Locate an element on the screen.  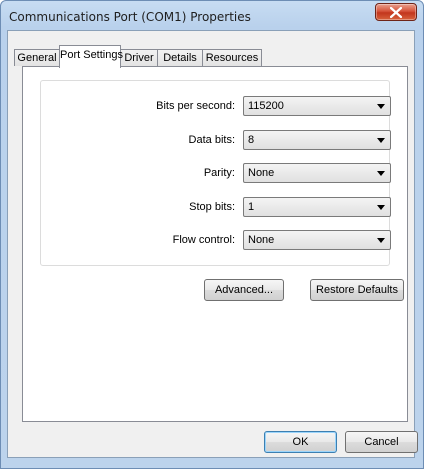
window-title: Communications Port (COM1) Properties is located at coordinates (130, 17).